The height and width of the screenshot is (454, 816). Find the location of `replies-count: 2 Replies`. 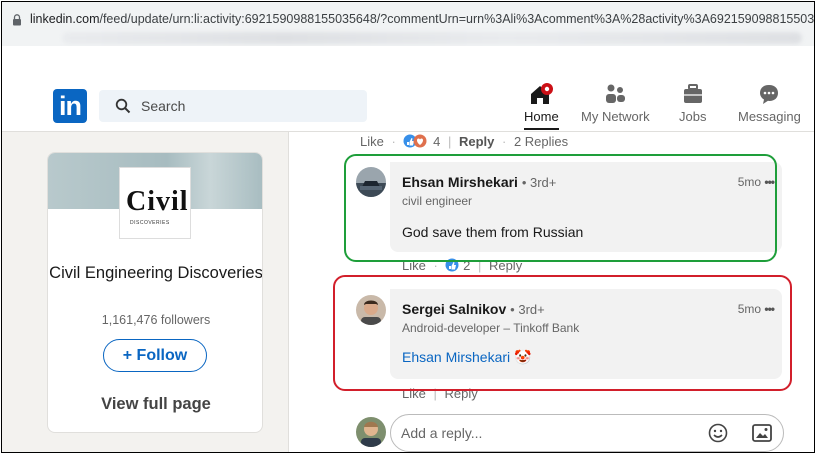

replies-count: 2 Replies is located at coordinates (541, 141).